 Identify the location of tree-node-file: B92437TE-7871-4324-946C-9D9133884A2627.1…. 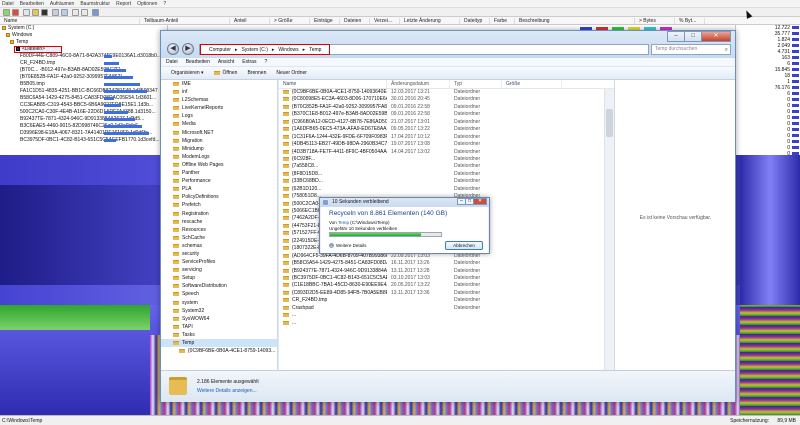
(83, 119).